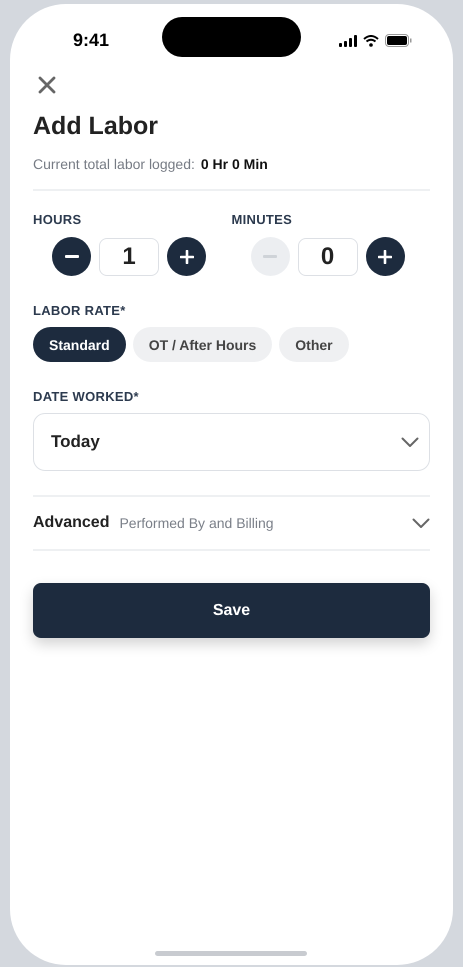 This screenshot has height=967, width=463. I want to click on number-field: 1, so click(129, 257).